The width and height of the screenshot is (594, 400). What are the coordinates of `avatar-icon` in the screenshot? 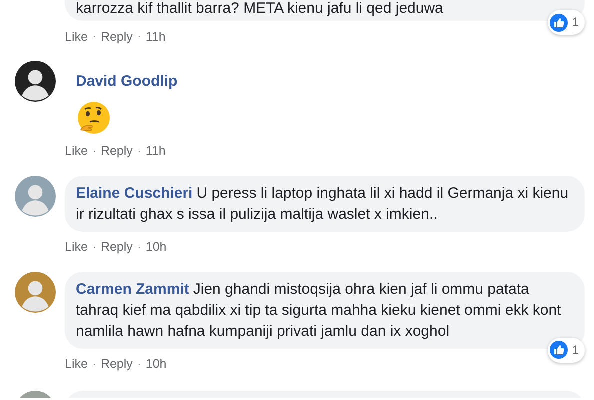 It's located at (35, 81).